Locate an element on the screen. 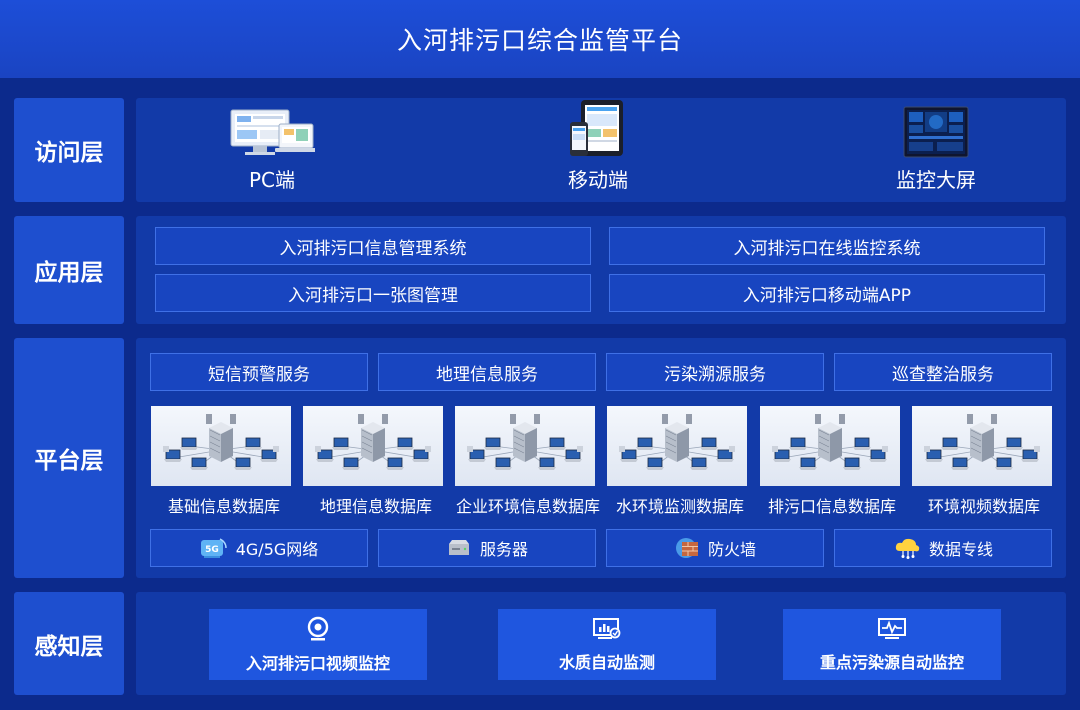  layer-label-platform: 平台层 is located at coordinates (69, 458).